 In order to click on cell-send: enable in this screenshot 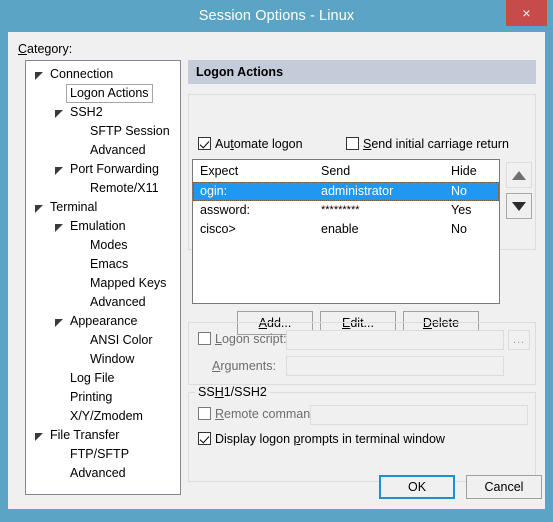, I will do `click(340, 229)`.